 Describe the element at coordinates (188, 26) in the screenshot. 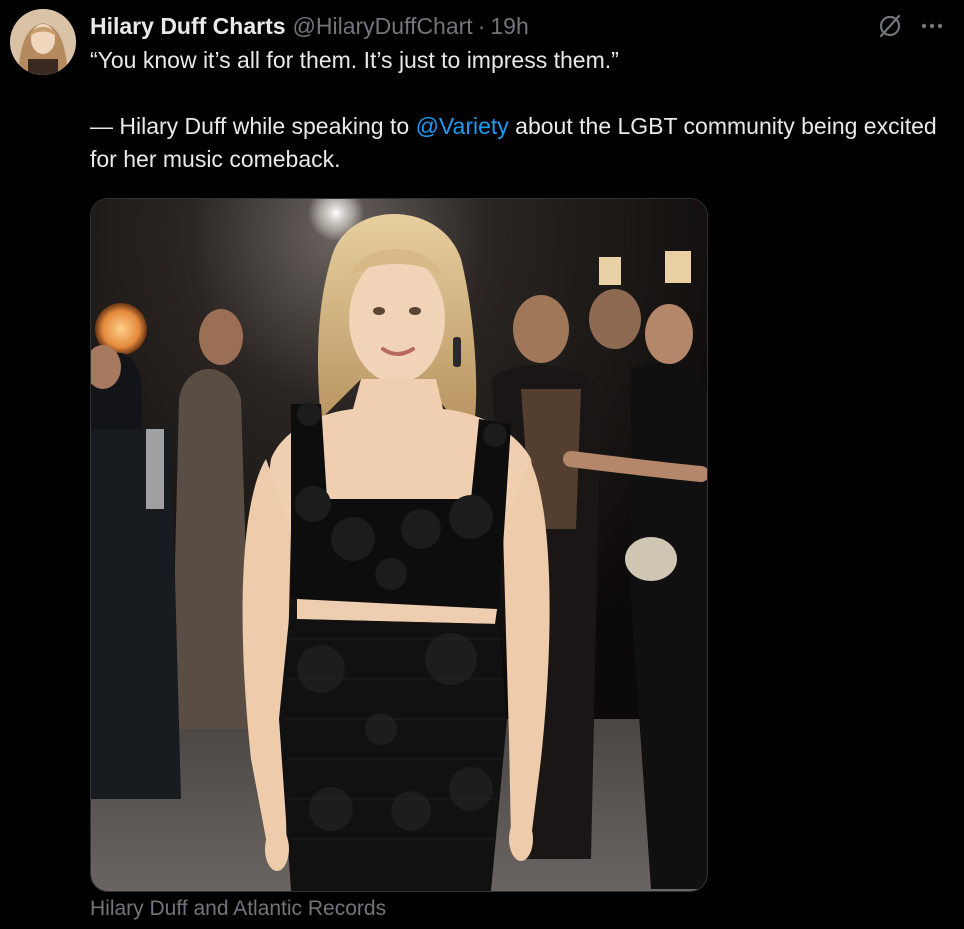

I see `display-name: Hilary Duff Charts` at that location.